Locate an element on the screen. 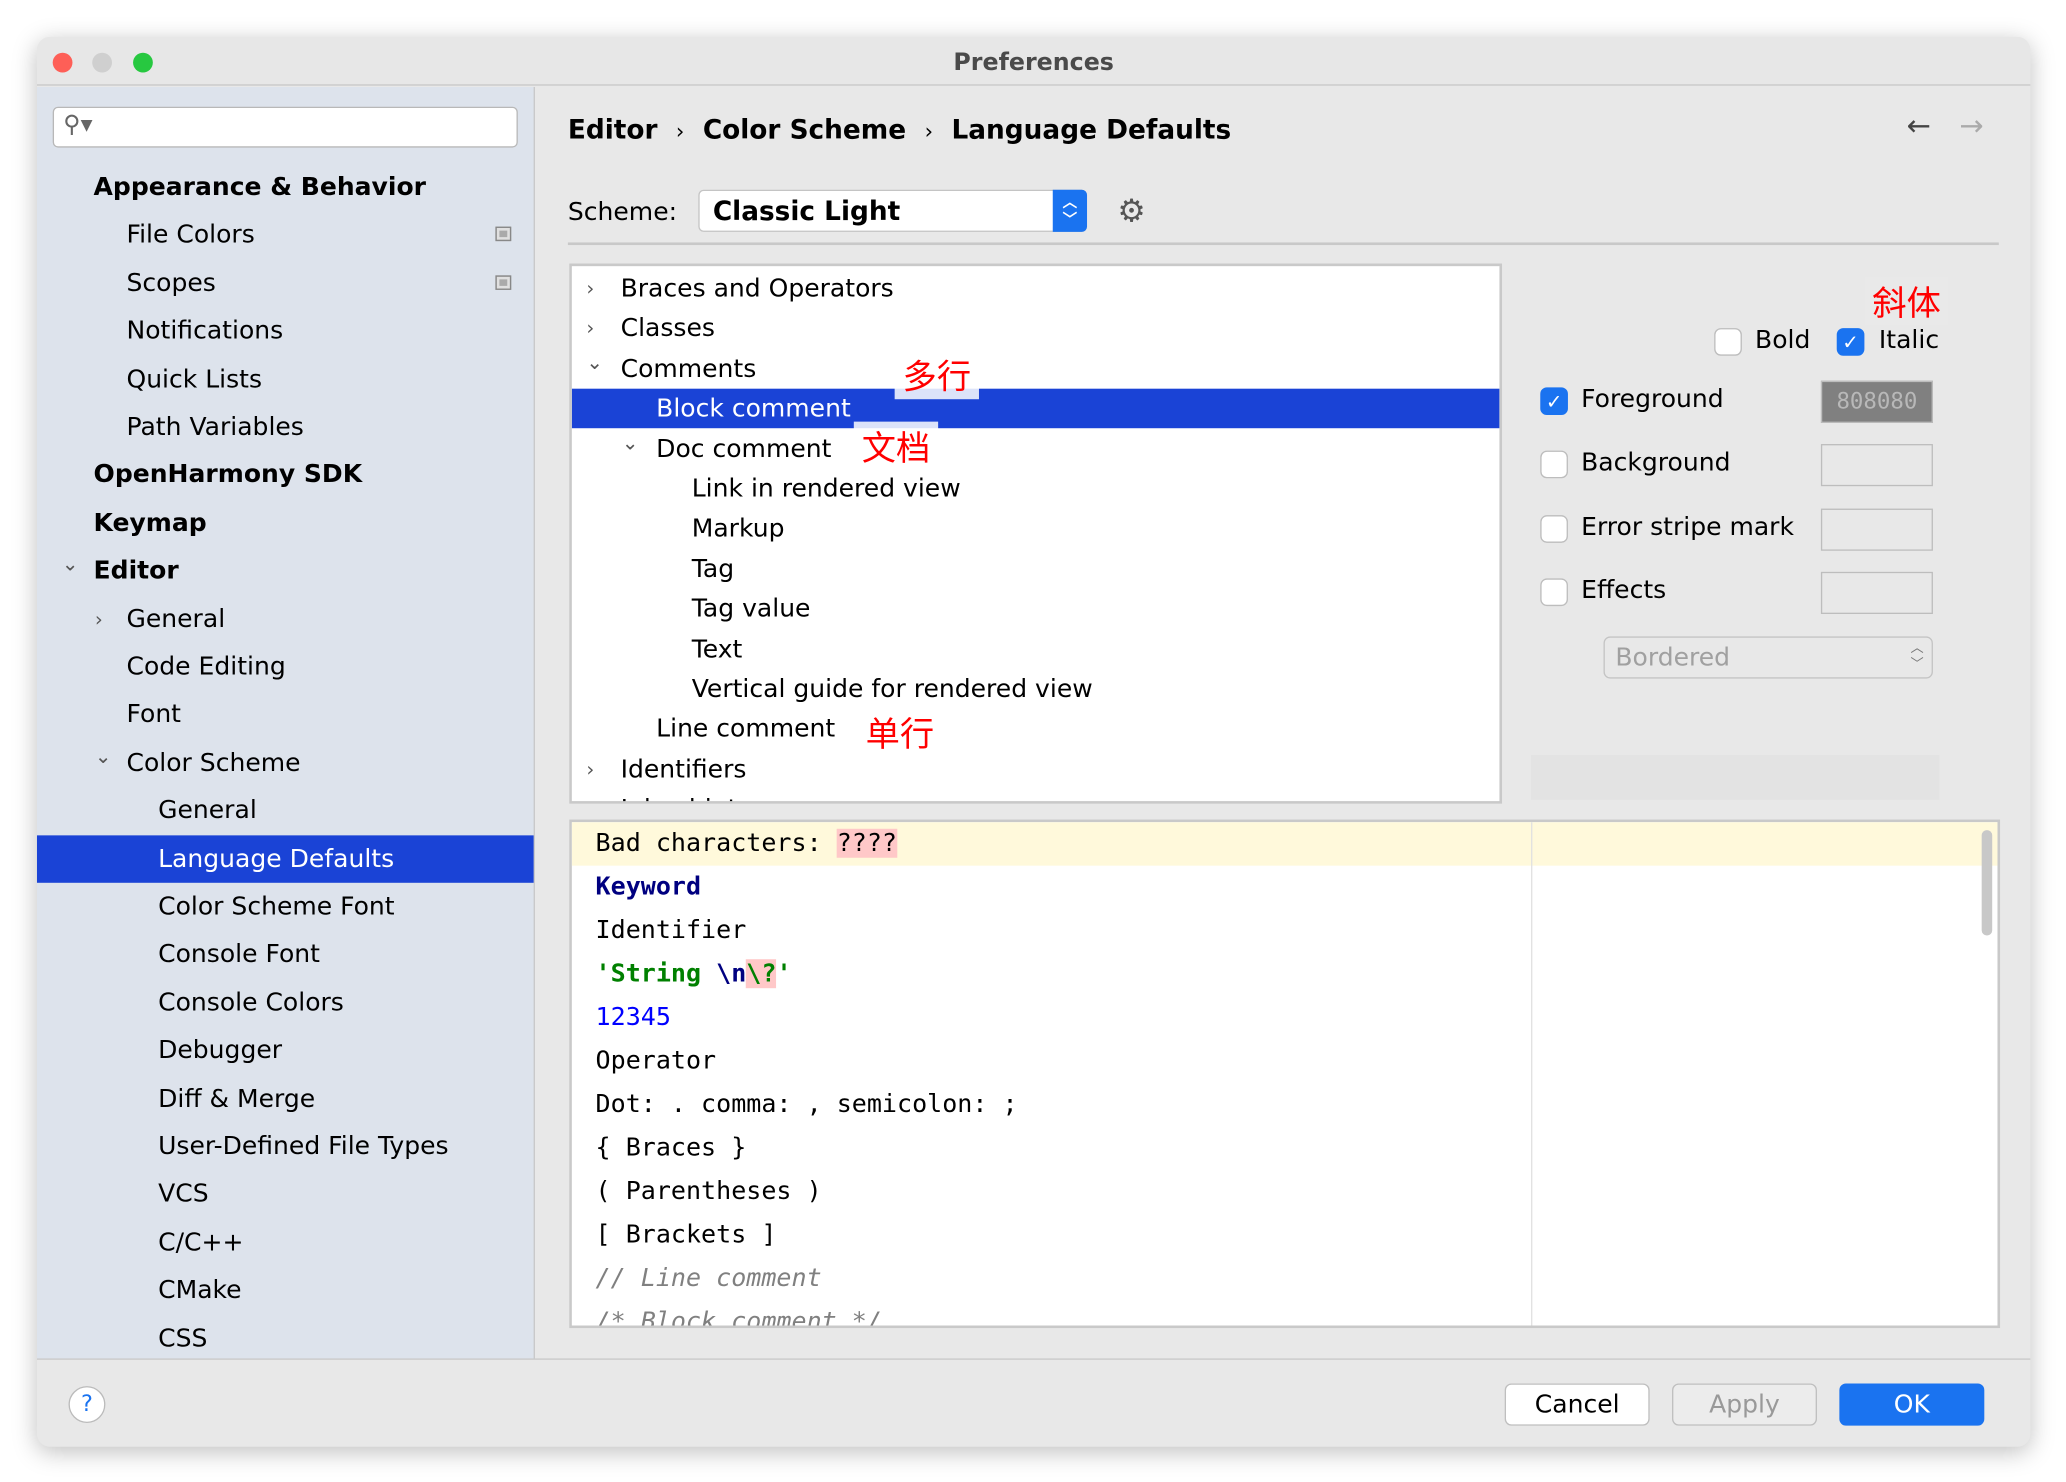 The height and width of the screenshot is (1482, 2066). tree-item: › Inlay hints is located at coordinates (1036, 795).